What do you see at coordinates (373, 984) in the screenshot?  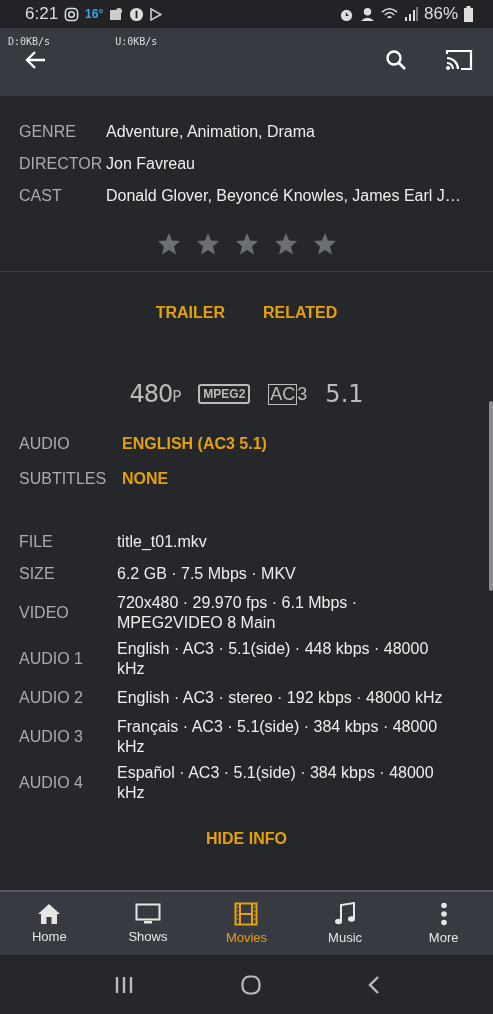 I see `back-chevron-icon` at bounding box center [373, 984].